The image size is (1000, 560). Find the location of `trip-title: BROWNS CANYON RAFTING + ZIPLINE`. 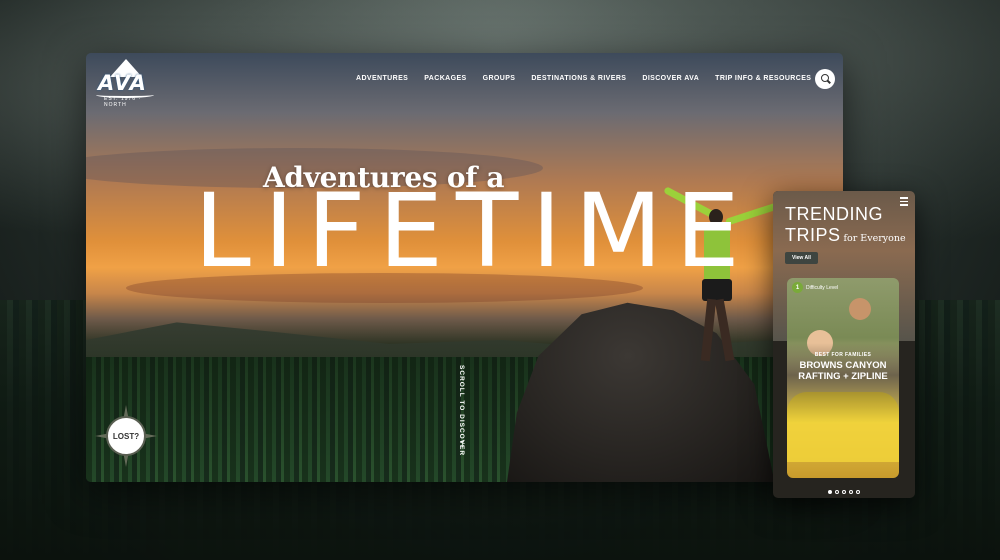

trip-title: BROWNS CANYON RAFTING + ZIPLINE is located at coordinates (843, 371).